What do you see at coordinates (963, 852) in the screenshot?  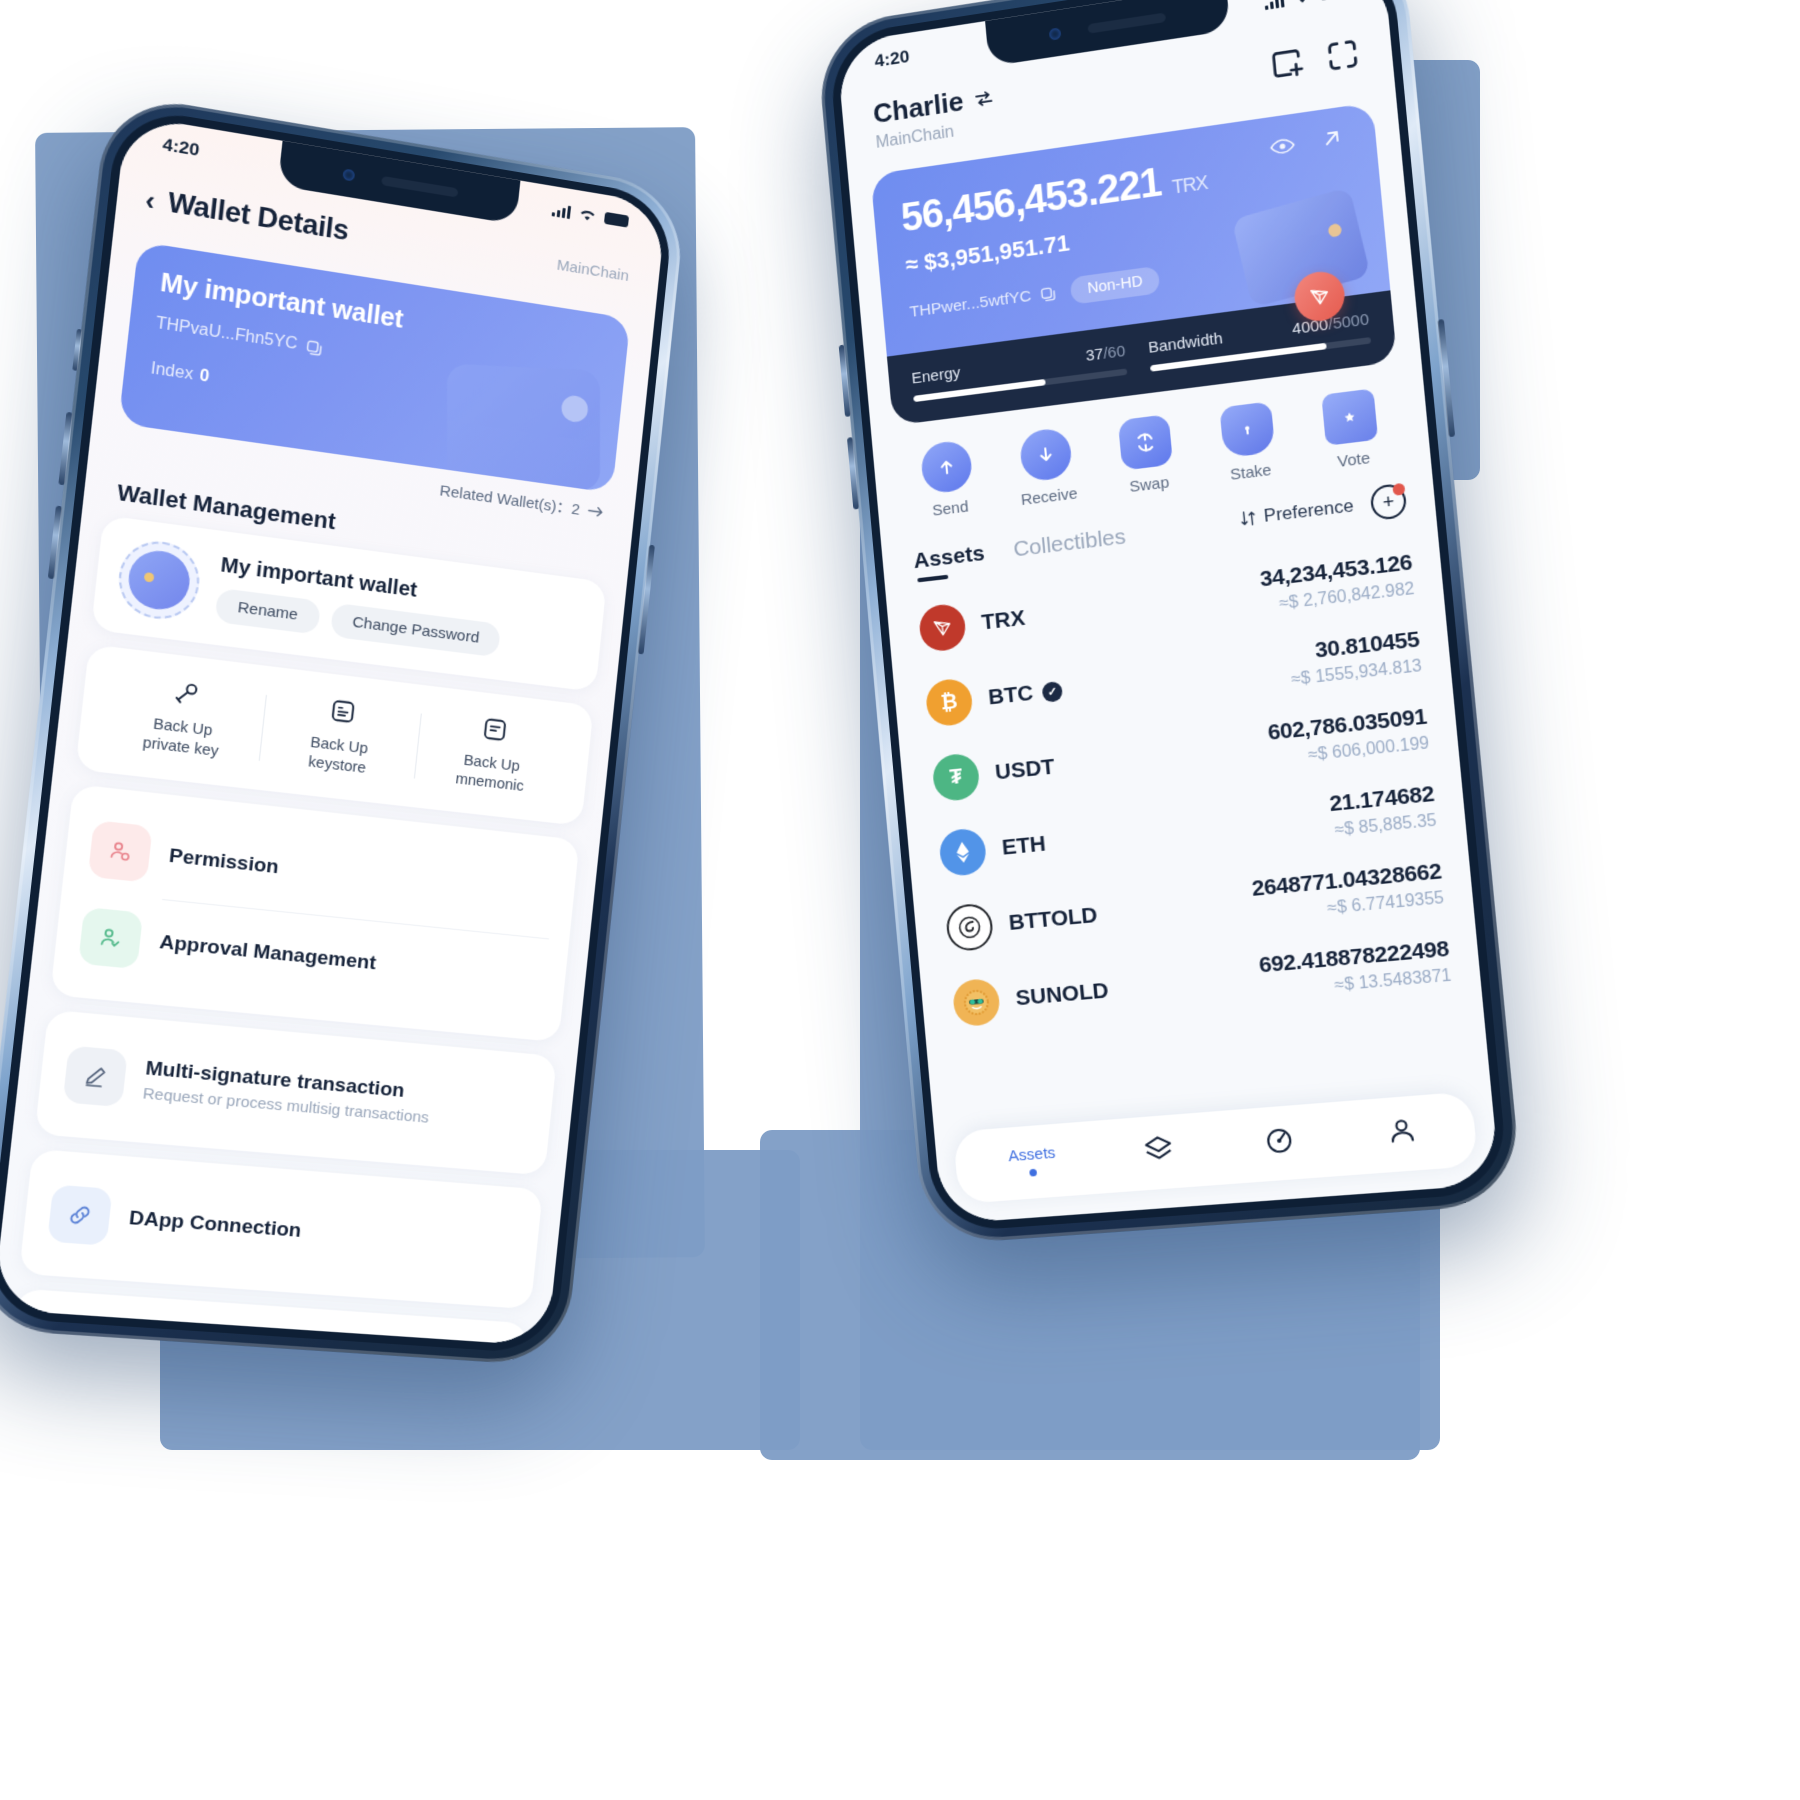 I see `ethereum-coin-icon` at bounding box center [963, 852].